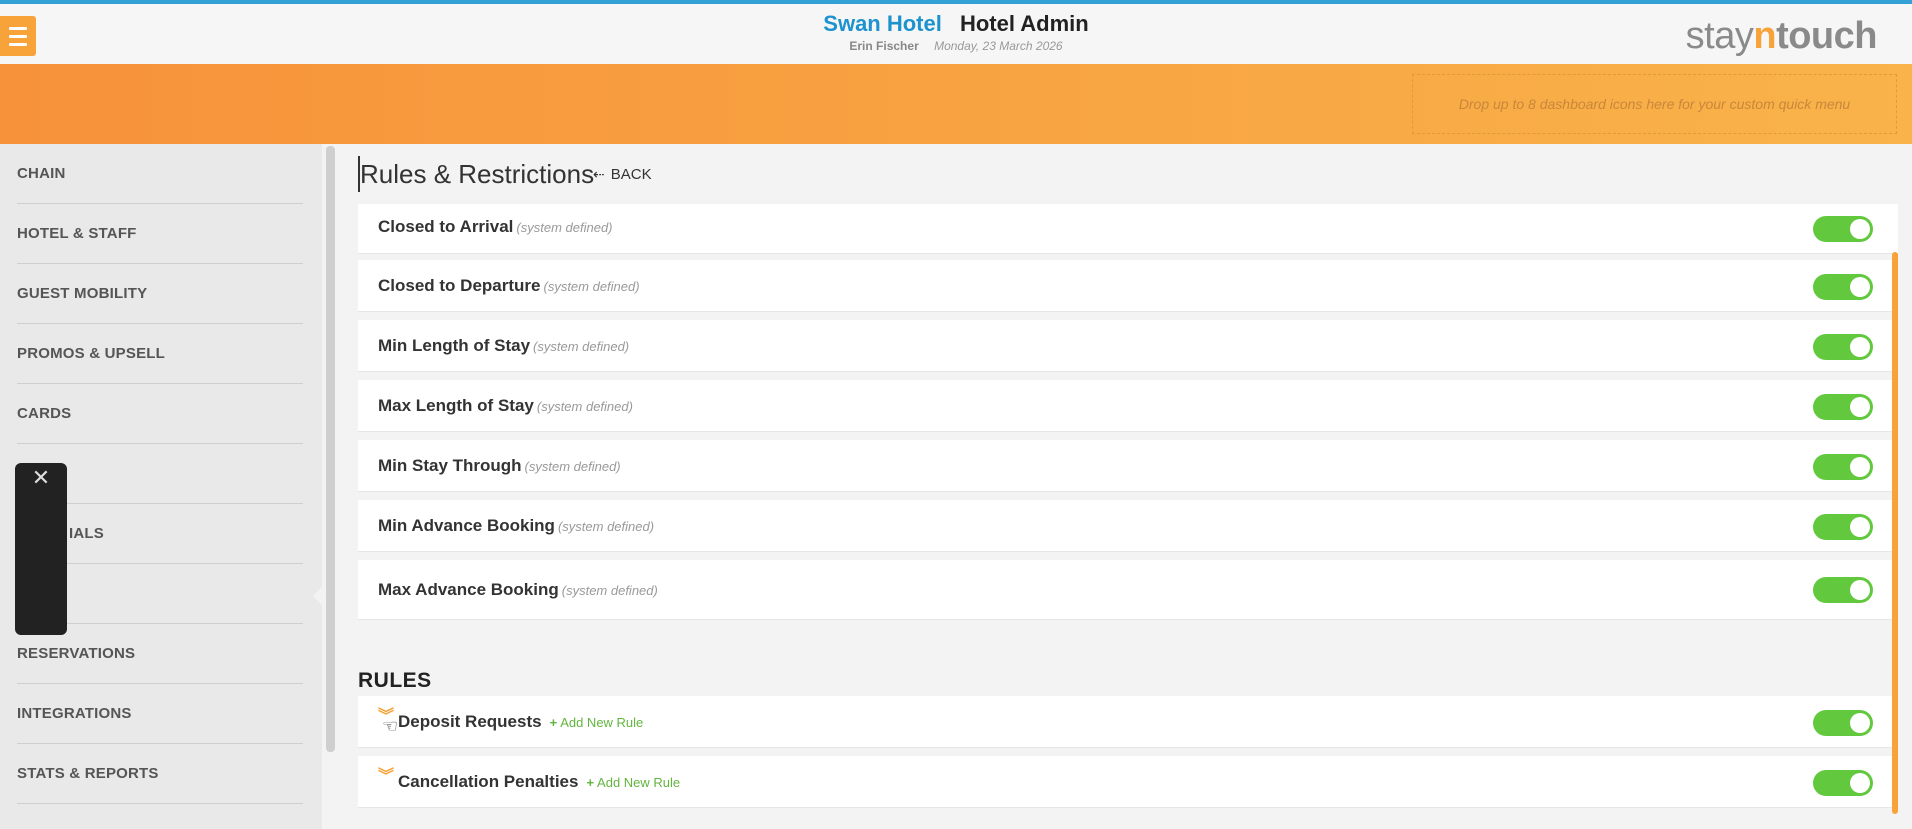  What do you see at coordinates (1128, 526) in the screenshot?
I see `restriction-row: Min Advance Booking (system defined)` at bounding box center [1128, 526].